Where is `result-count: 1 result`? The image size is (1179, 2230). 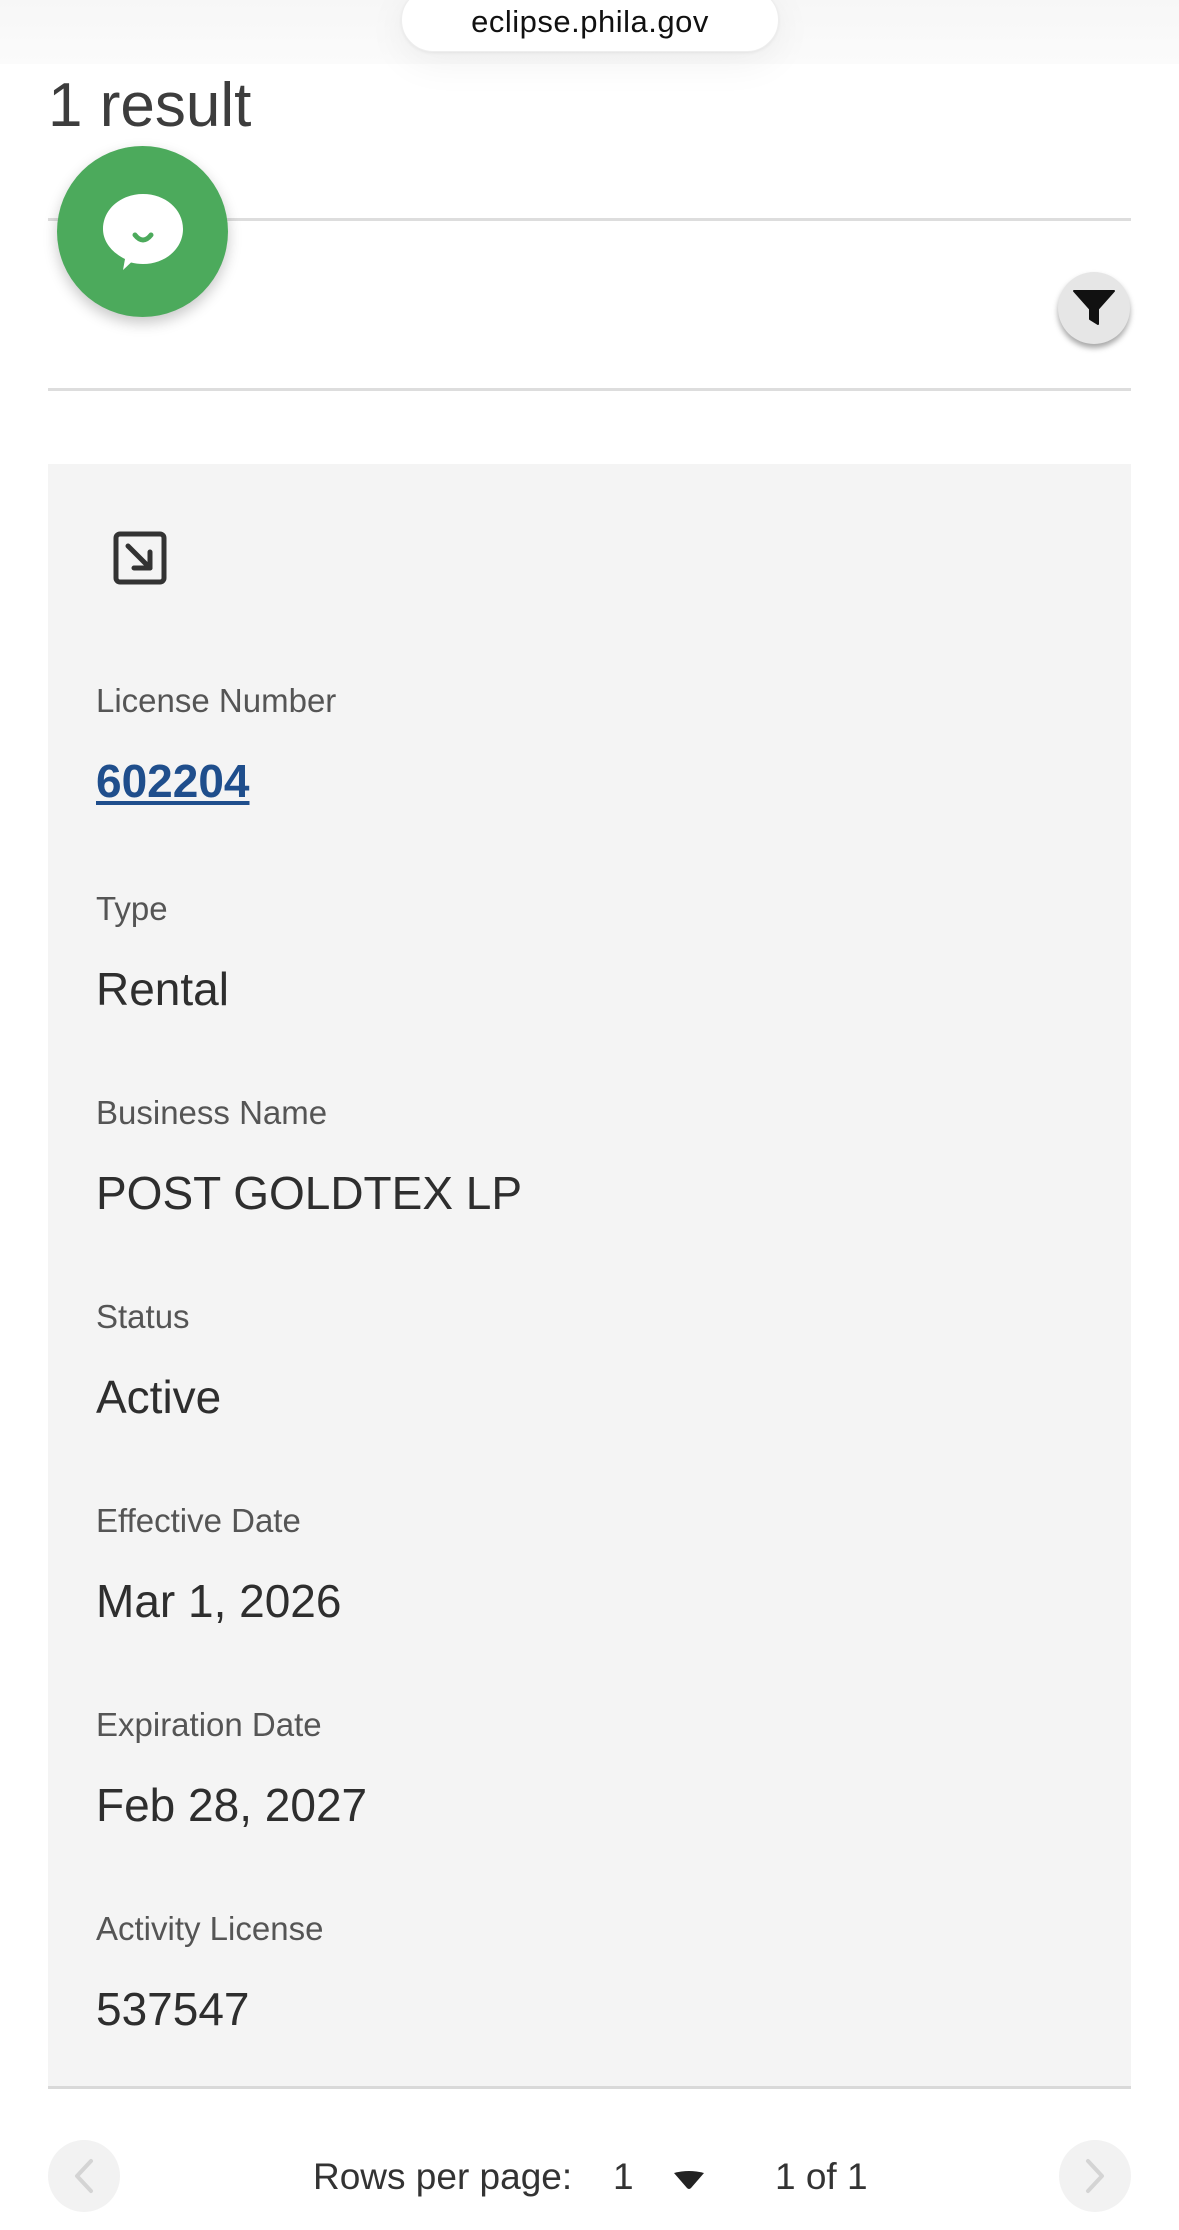
result-count: 1 result is located at coordinates (150, 105).